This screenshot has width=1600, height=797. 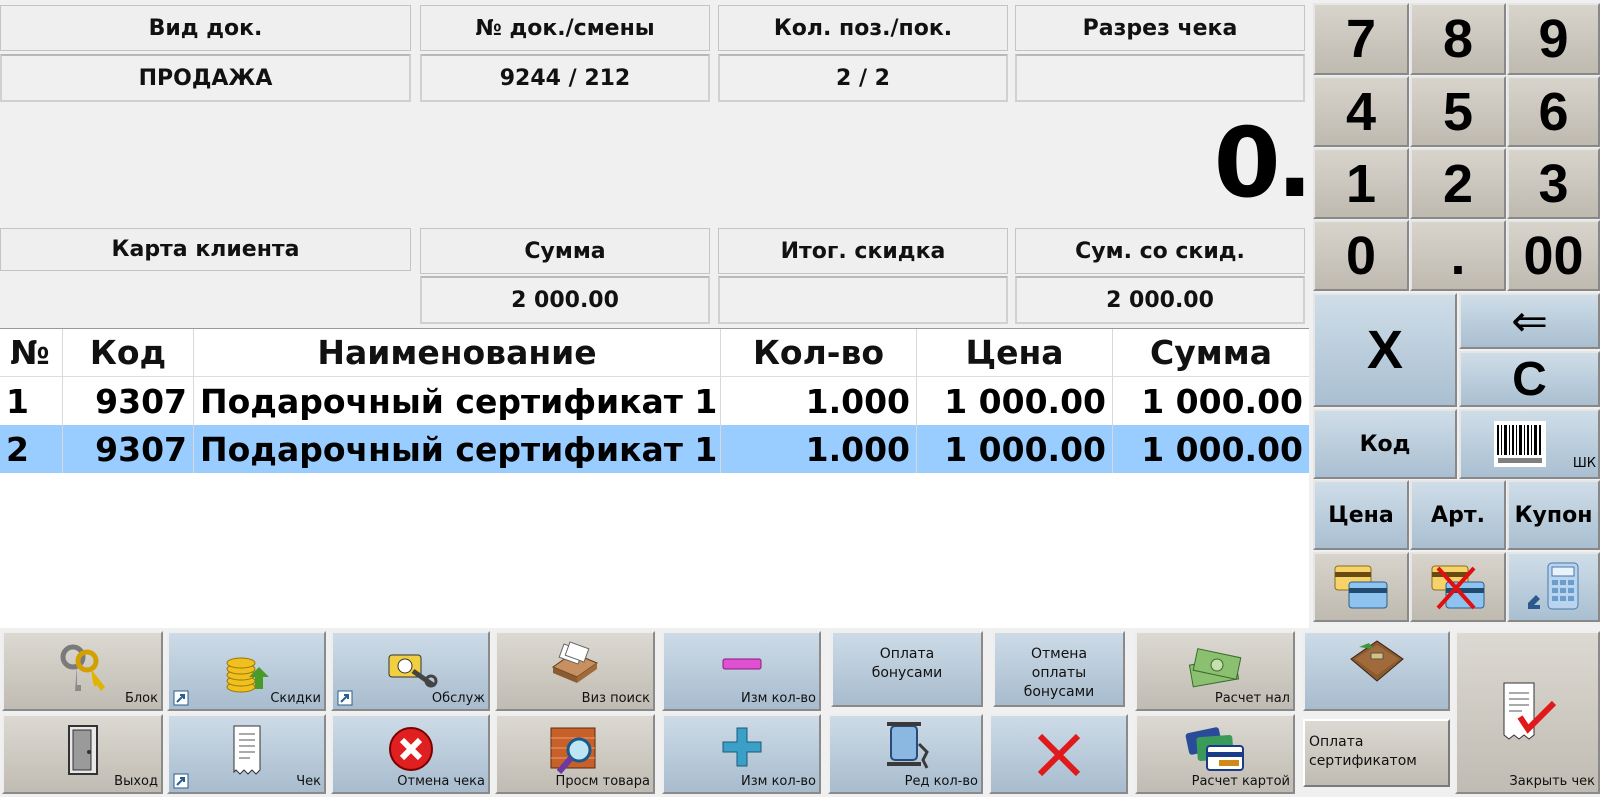 I want to click on col-header-sum: Сумма, so click(x=1211, y=353).